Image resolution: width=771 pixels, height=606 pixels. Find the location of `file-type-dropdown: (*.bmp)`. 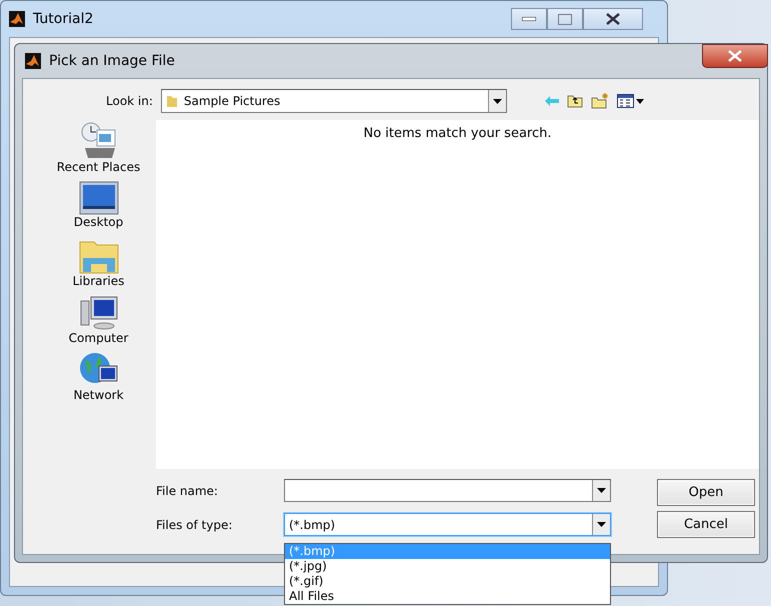

file-type-dropdown: (*.bmp) is located at coordinates (447, 524).